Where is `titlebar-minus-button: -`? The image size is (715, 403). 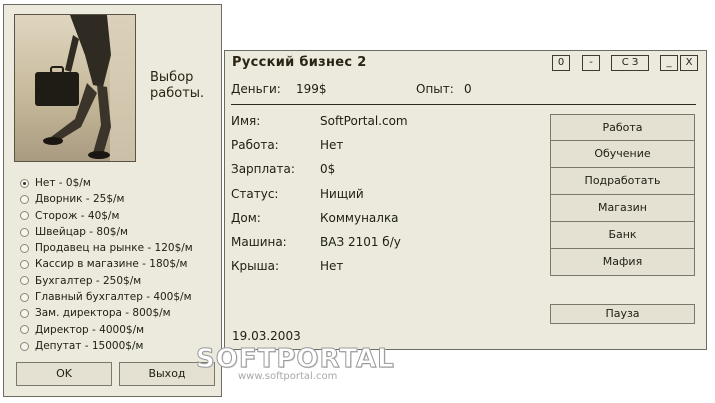 titlebar-minus-button: - is located at coordinates (591, 63).